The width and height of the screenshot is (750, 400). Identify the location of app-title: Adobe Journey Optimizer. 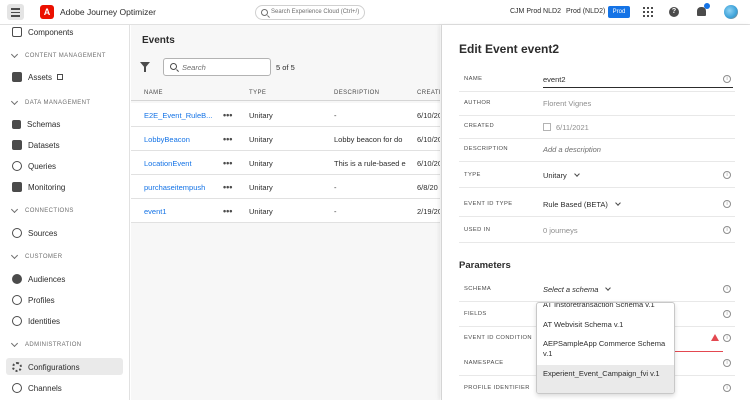
(108, 12).